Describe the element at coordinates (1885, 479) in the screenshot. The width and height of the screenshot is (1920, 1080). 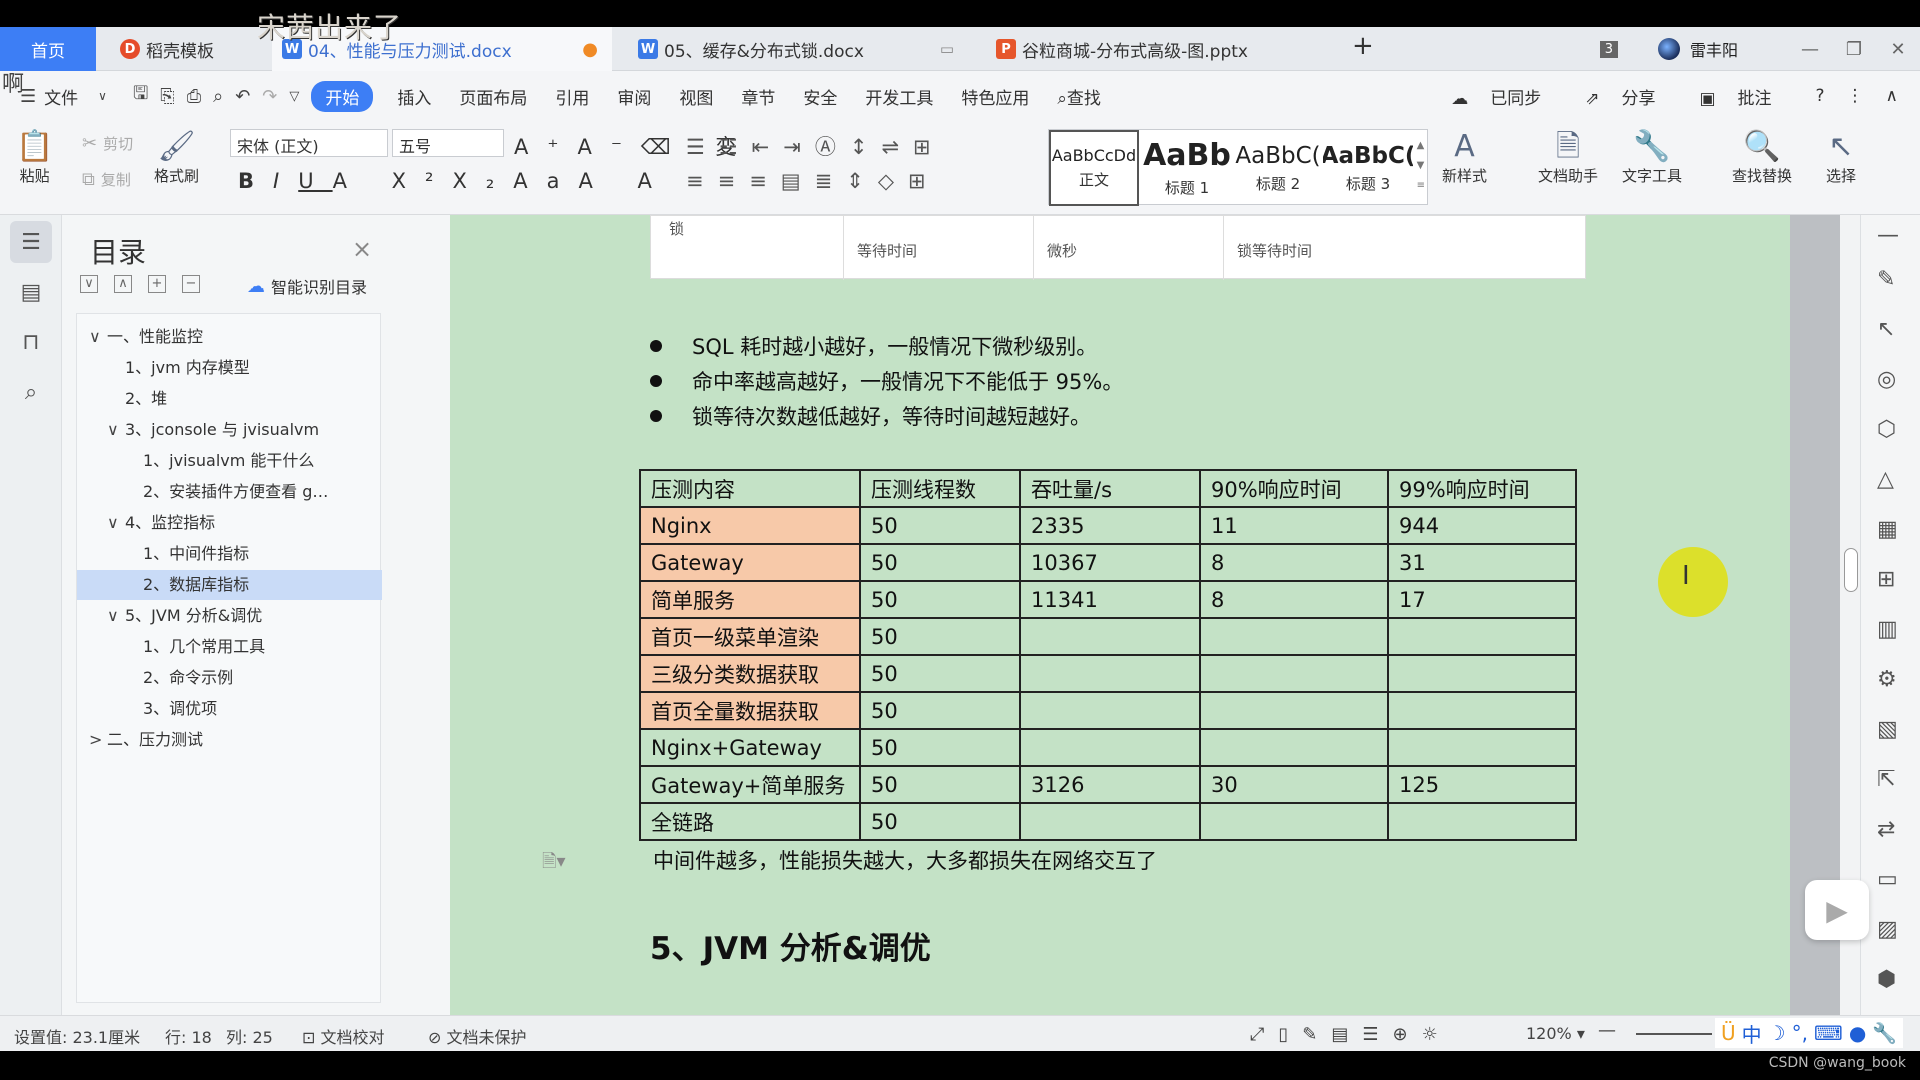
I see `triangle-icon: △` at that location.